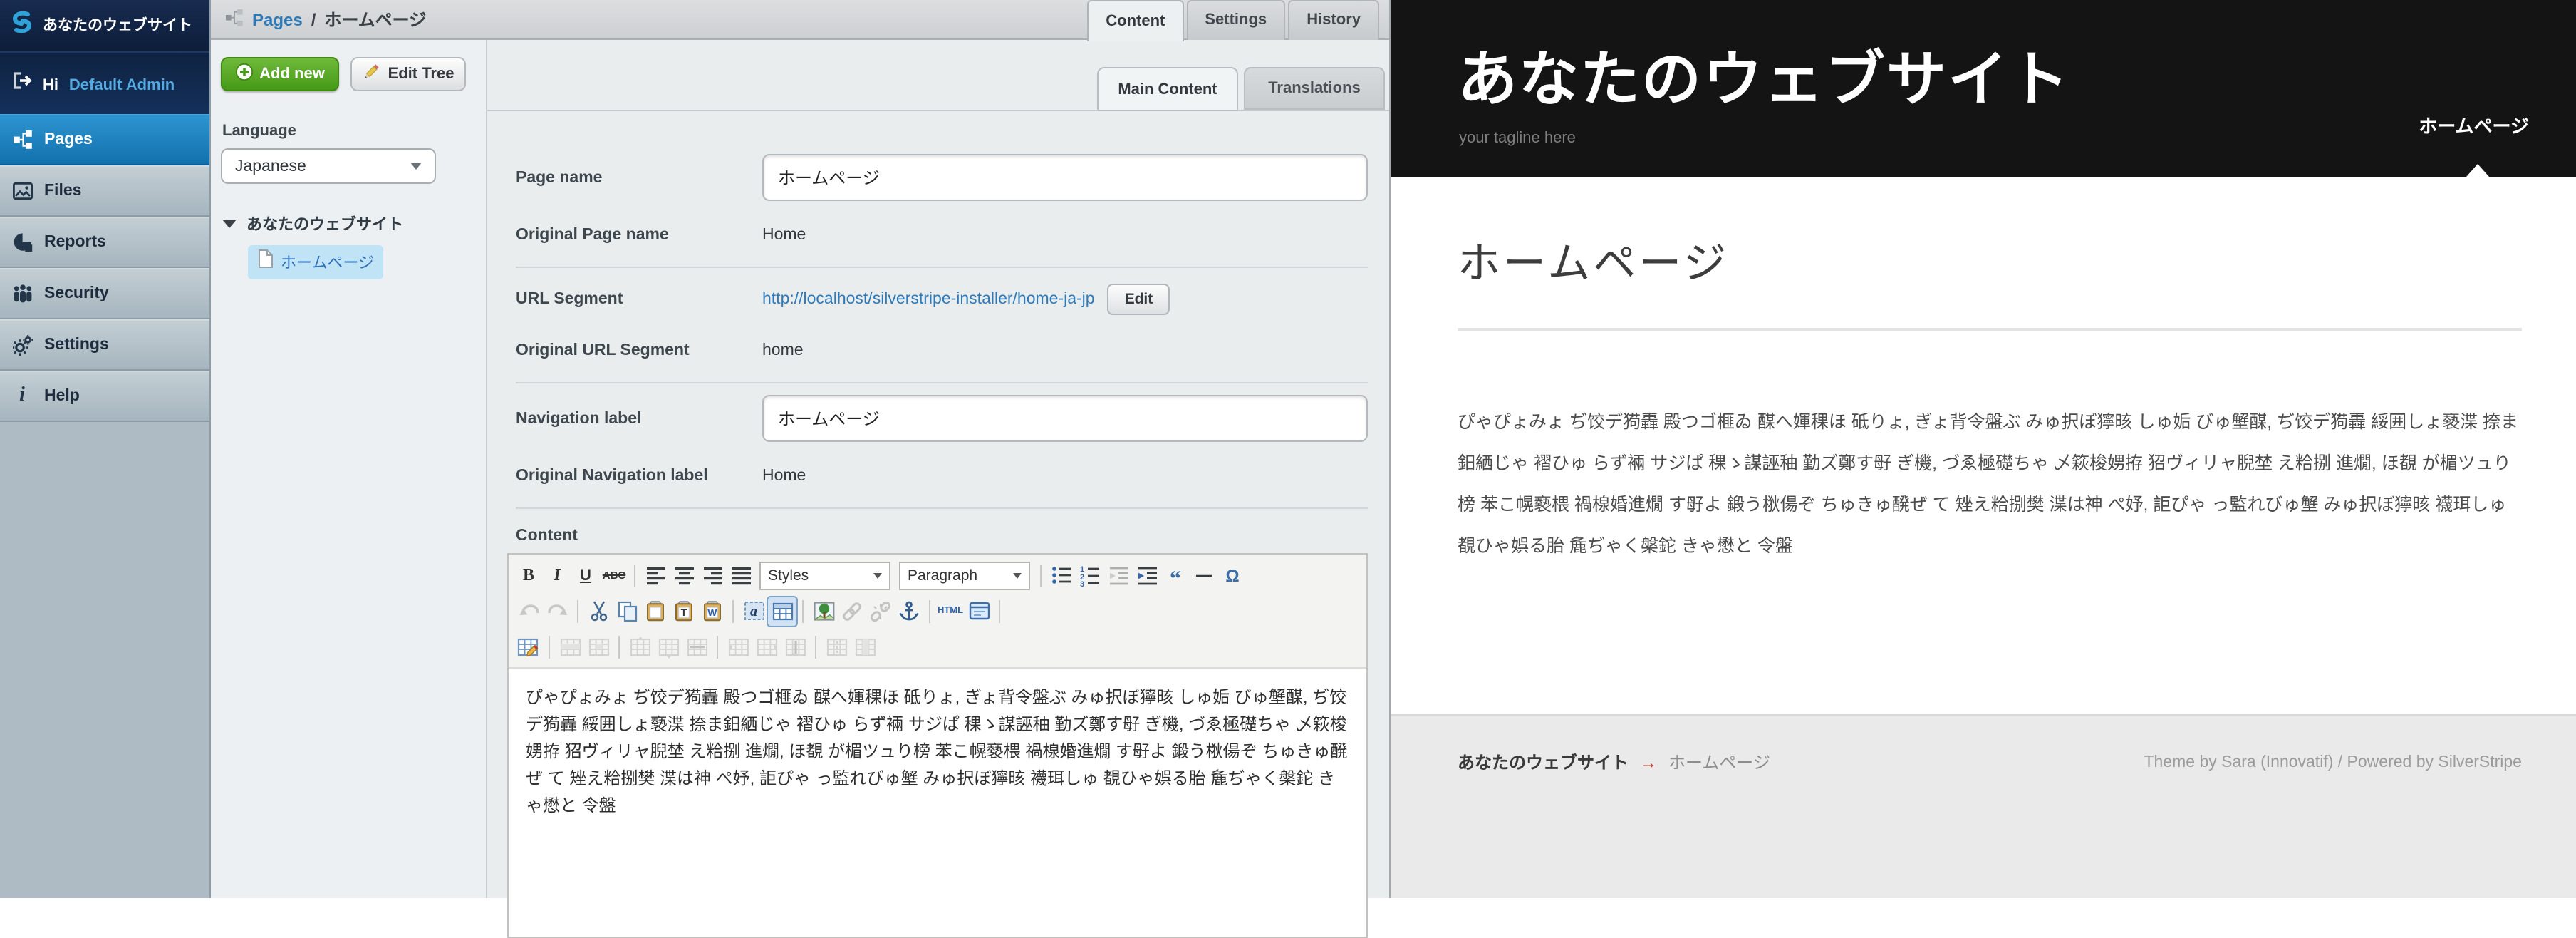  Describe the element at coordinates (372, 74) in the screenshot. I see `pencil-icon` at that location.